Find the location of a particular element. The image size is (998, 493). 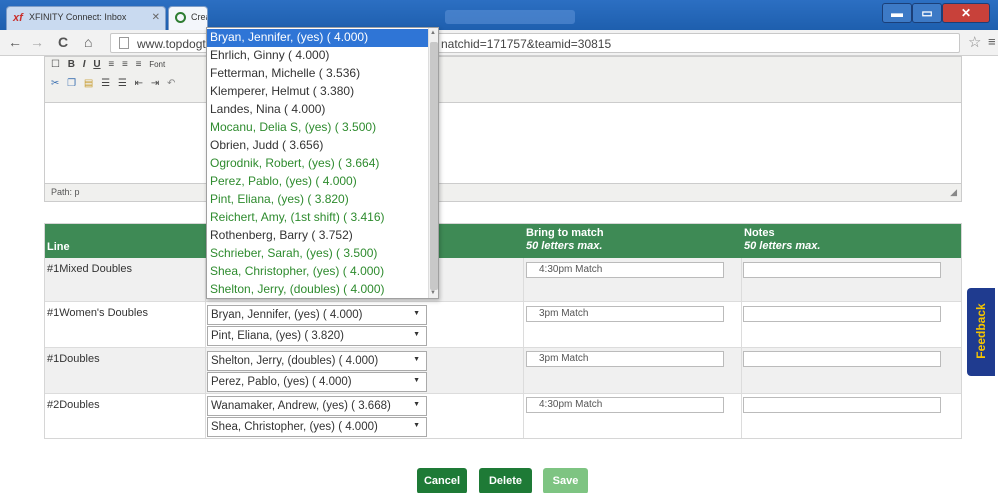

resize-handle-icon: ◢ is located at coordinates (953, 192).